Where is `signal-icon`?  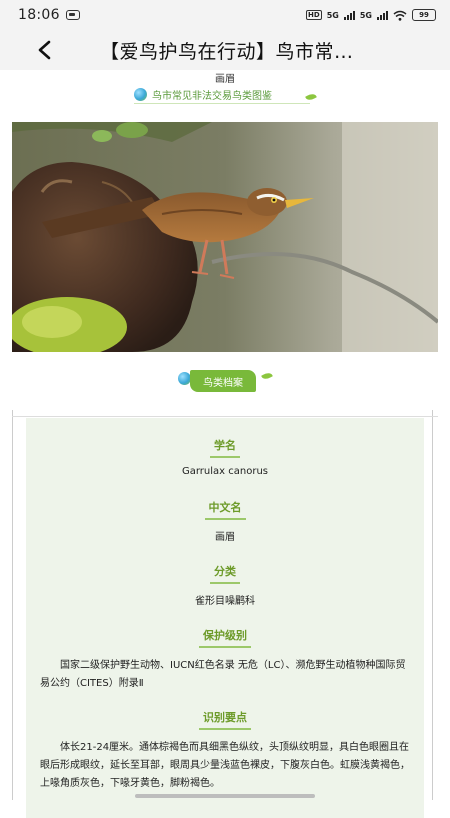 signal-icon is located at coordinates (349, 15).